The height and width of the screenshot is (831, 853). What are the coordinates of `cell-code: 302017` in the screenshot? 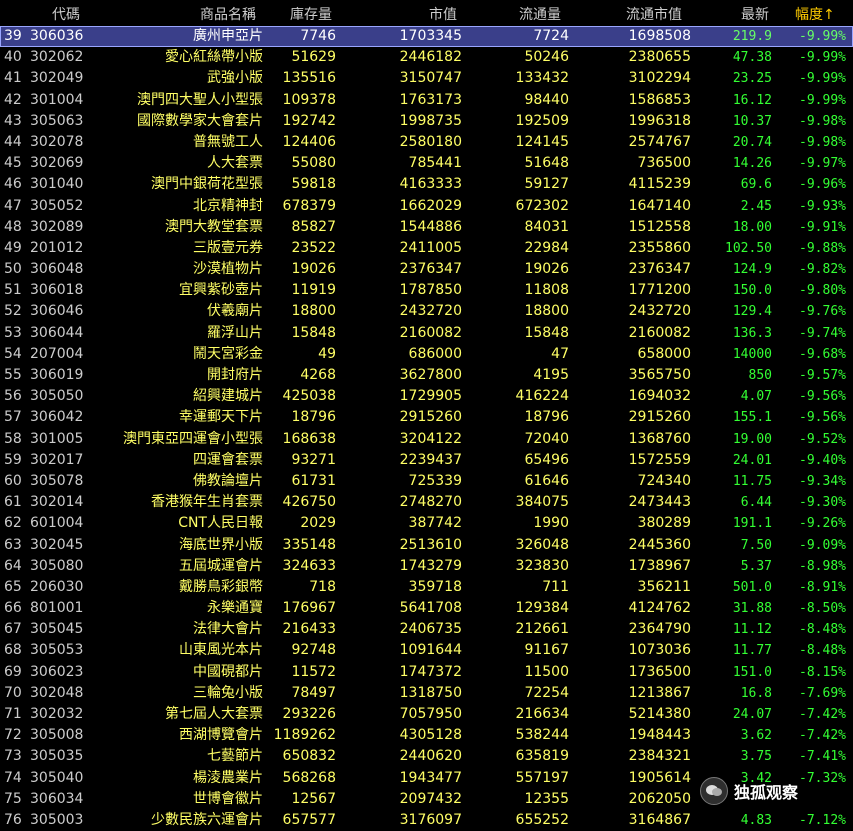 It's located at (57, 459).